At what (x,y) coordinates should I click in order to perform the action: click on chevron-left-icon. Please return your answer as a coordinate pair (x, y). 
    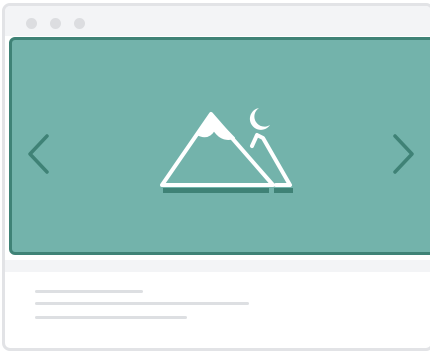
    Looking at the image, I should click on (38, 154).